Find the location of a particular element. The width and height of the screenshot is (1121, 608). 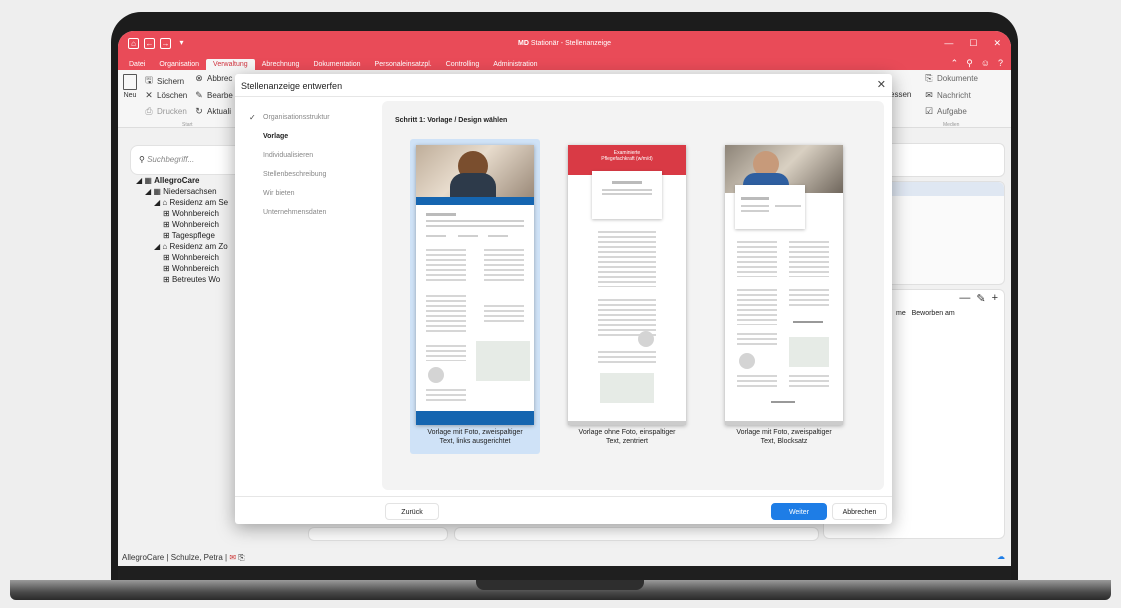

plus-icon: + is located at coordinates (995, 298).